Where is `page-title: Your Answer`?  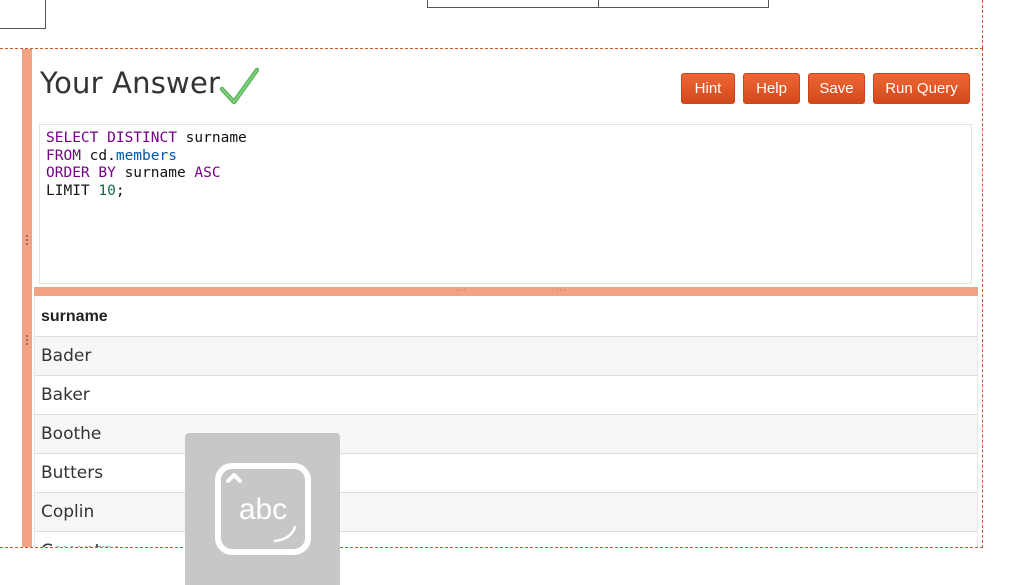 page-title: Your Answer is located at coordinates (130, 83).